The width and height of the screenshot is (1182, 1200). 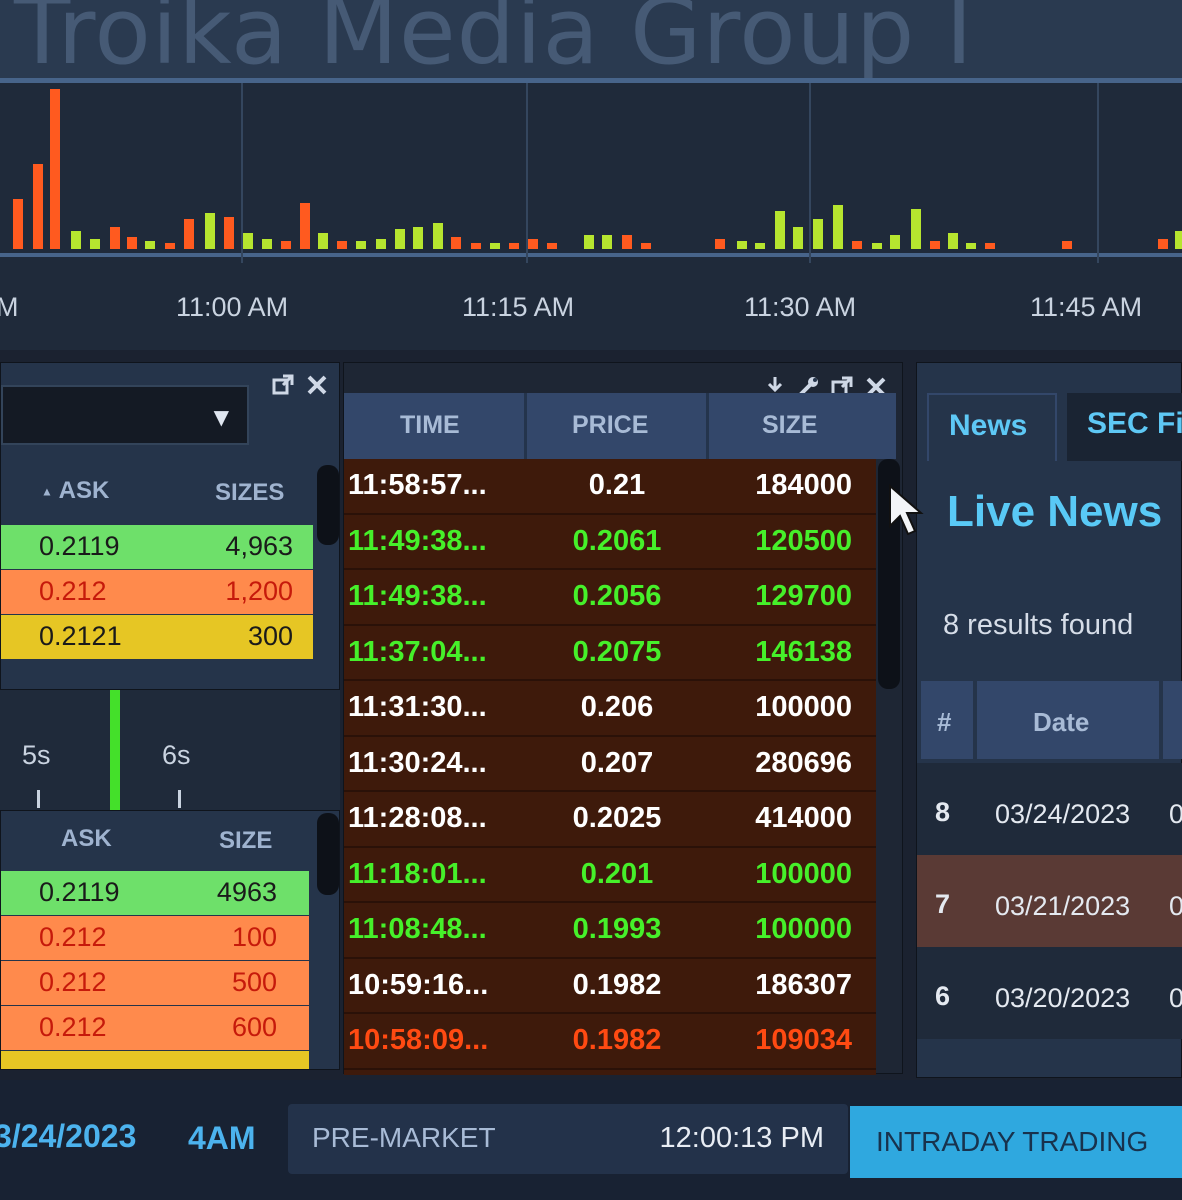 I want to click on tick-mark, so click(x=38, y=799).